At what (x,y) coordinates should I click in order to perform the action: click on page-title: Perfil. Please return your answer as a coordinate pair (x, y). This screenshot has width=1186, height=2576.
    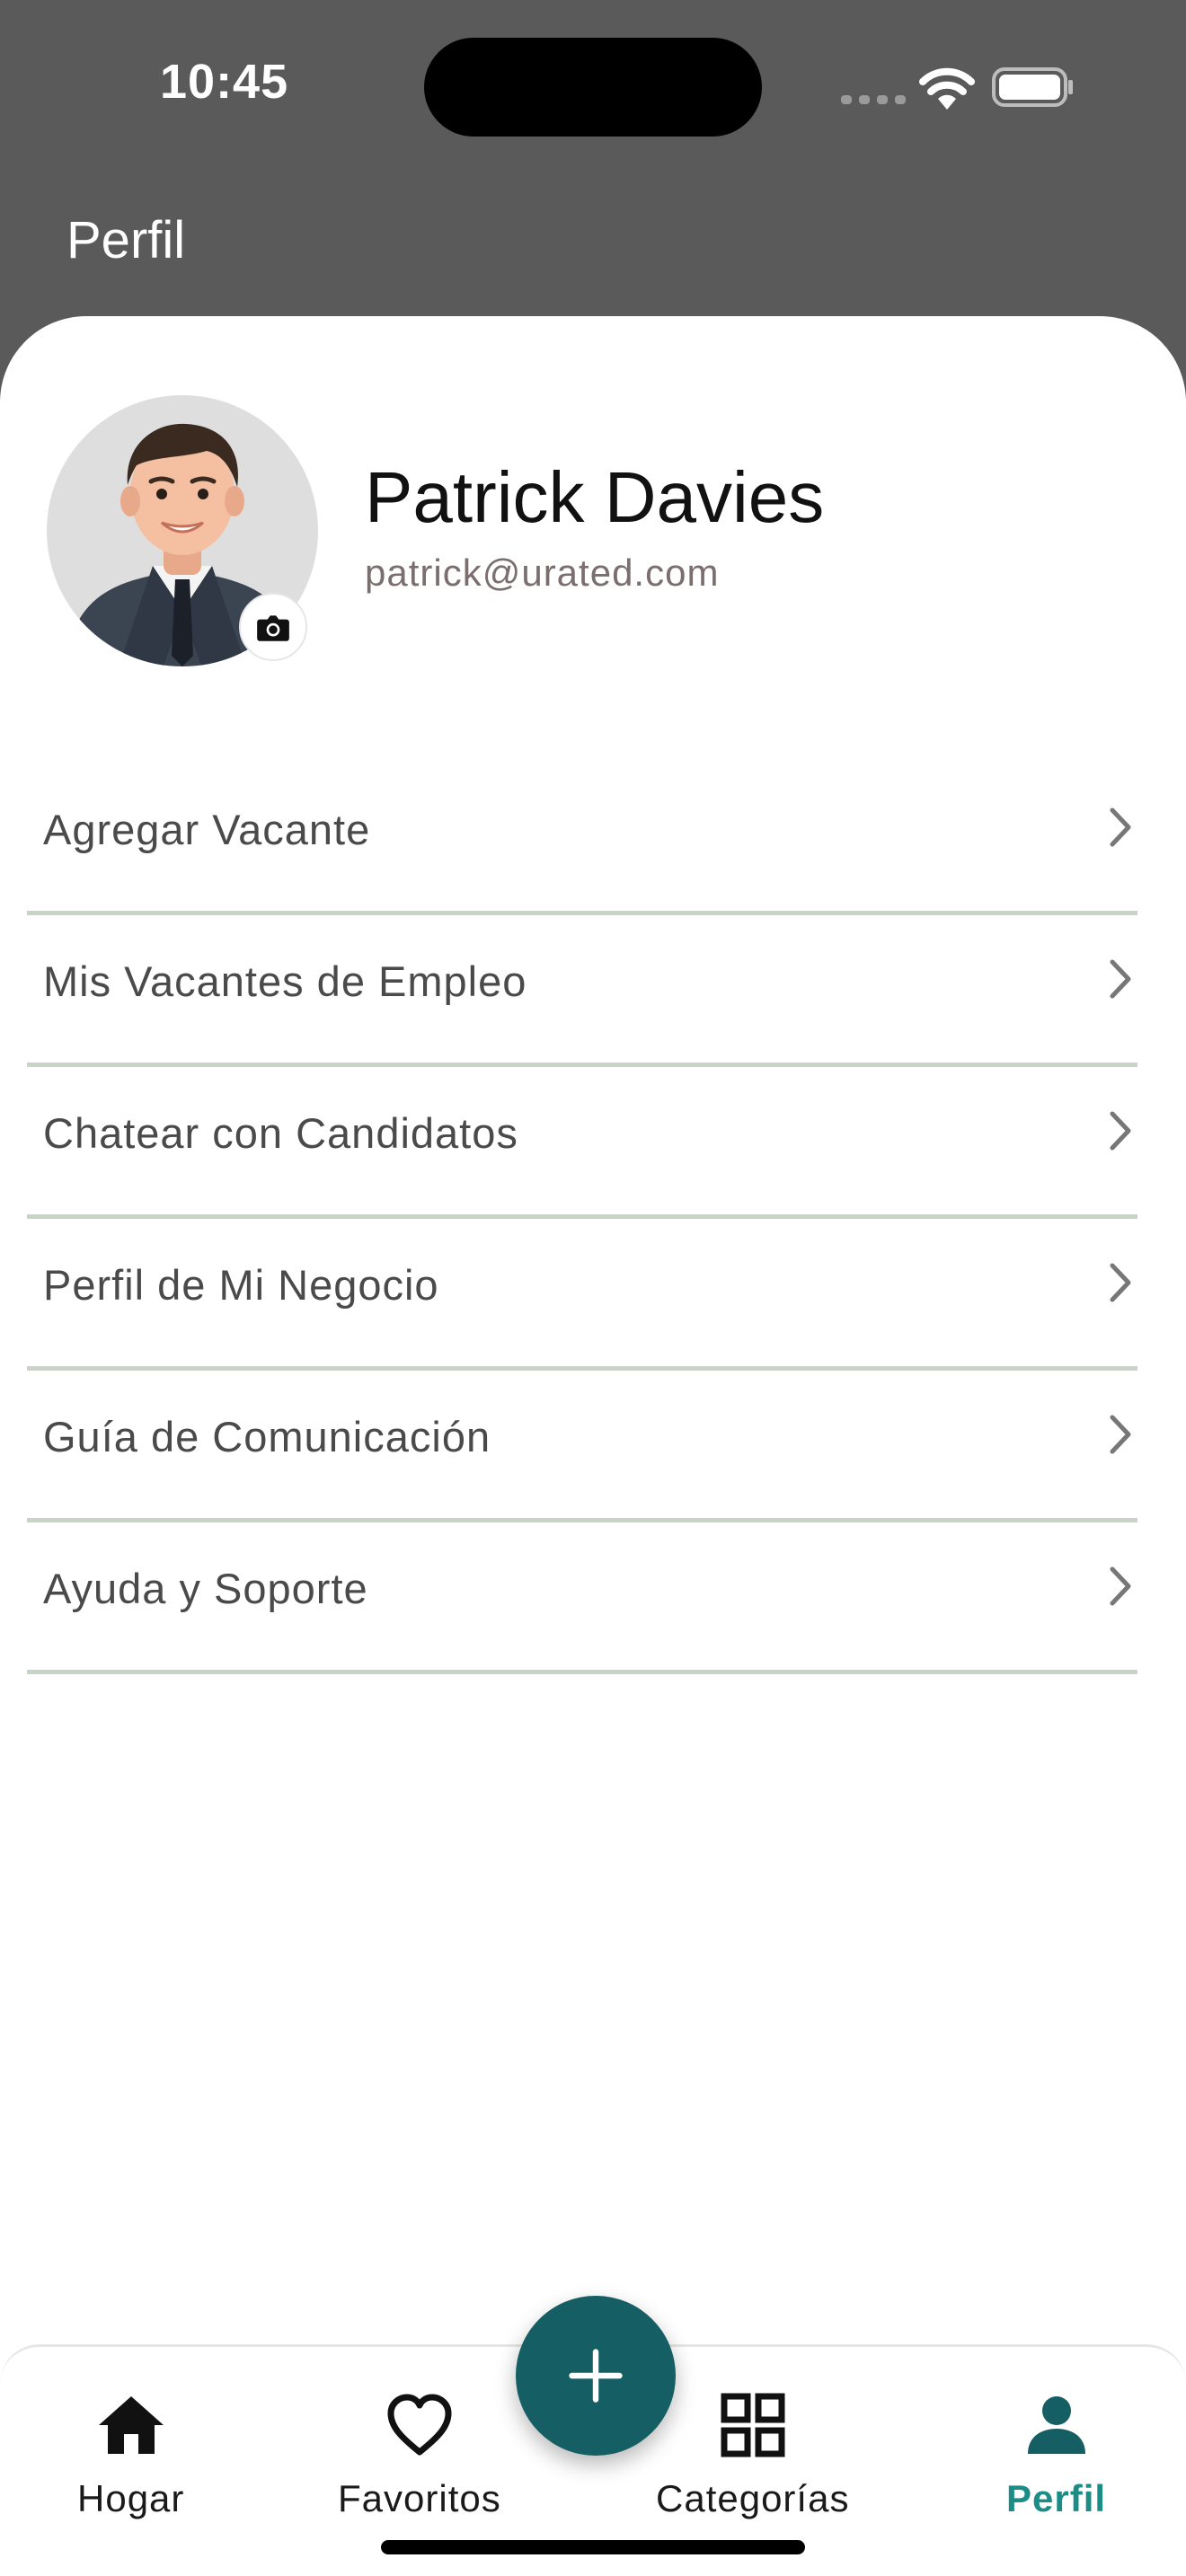
    Looking at the image, I should click on (126, 240).